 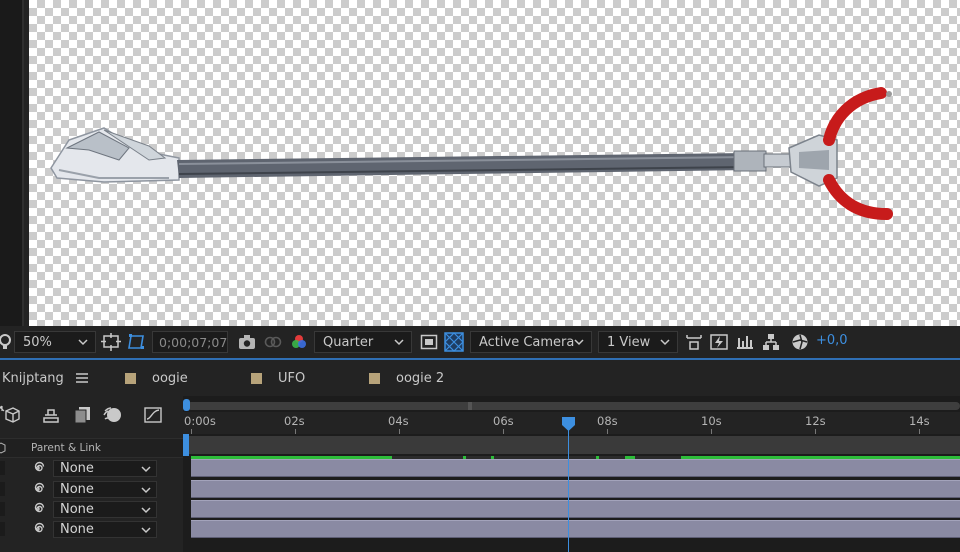 What do you see at coordinates (10, 415) in the screenshot?
I see `draft-3d-icon` at bounding box center [10, 415].